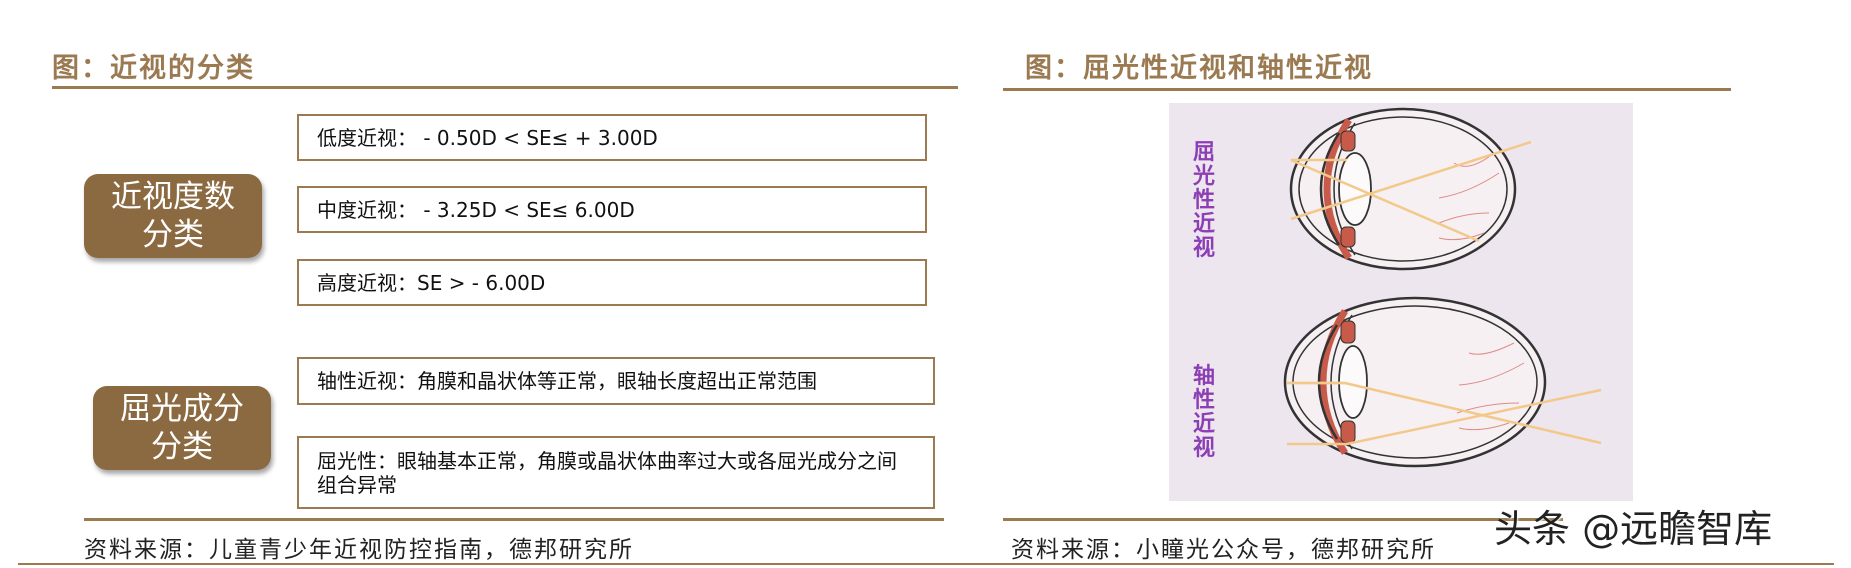  What do you see at coordinates (359, 550) in the screenshot?
I see `left-figure-source: 资料来源：儿童青少年近视防控指南，德邦研究所` at bounding box center [359, 550].